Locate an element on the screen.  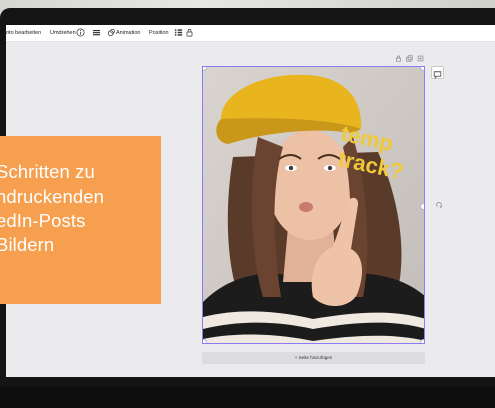
position-button: Position is located at coordinates (159, 33).